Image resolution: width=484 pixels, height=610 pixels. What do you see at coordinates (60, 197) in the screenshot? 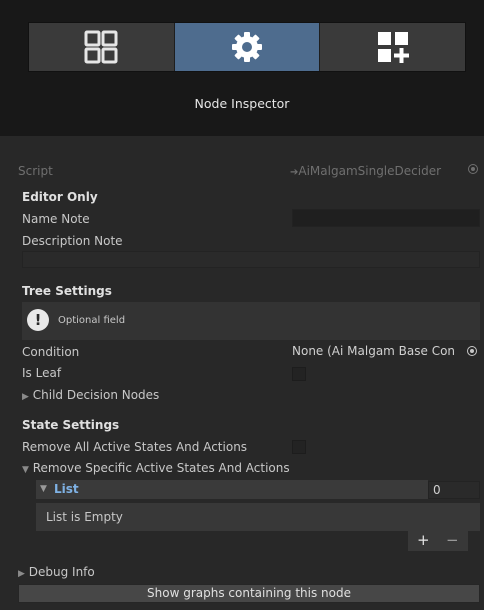
I see `editor-only-header: Editor Only` at bounding box center [60, 197].